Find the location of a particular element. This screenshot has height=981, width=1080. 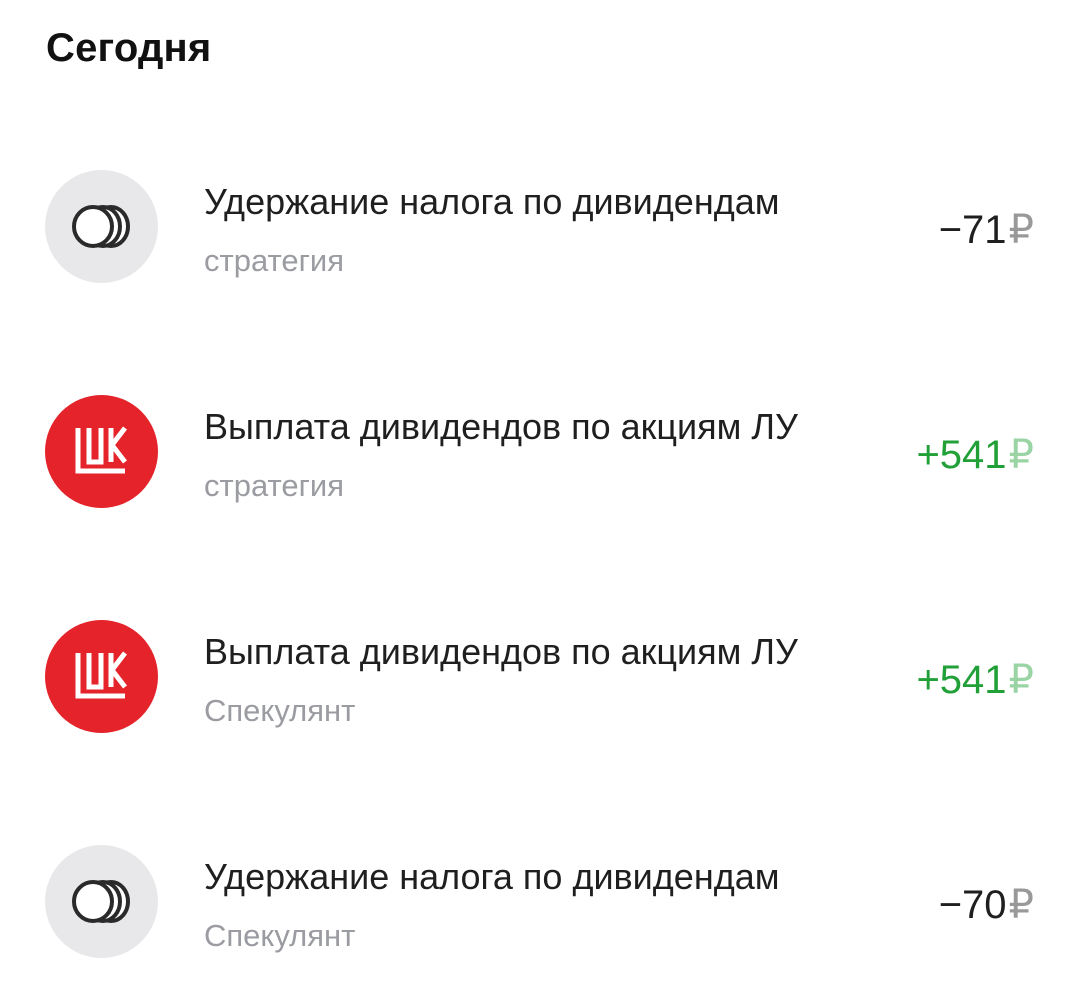

operation-amount: −70₽ is located at coordinates (986, 905).